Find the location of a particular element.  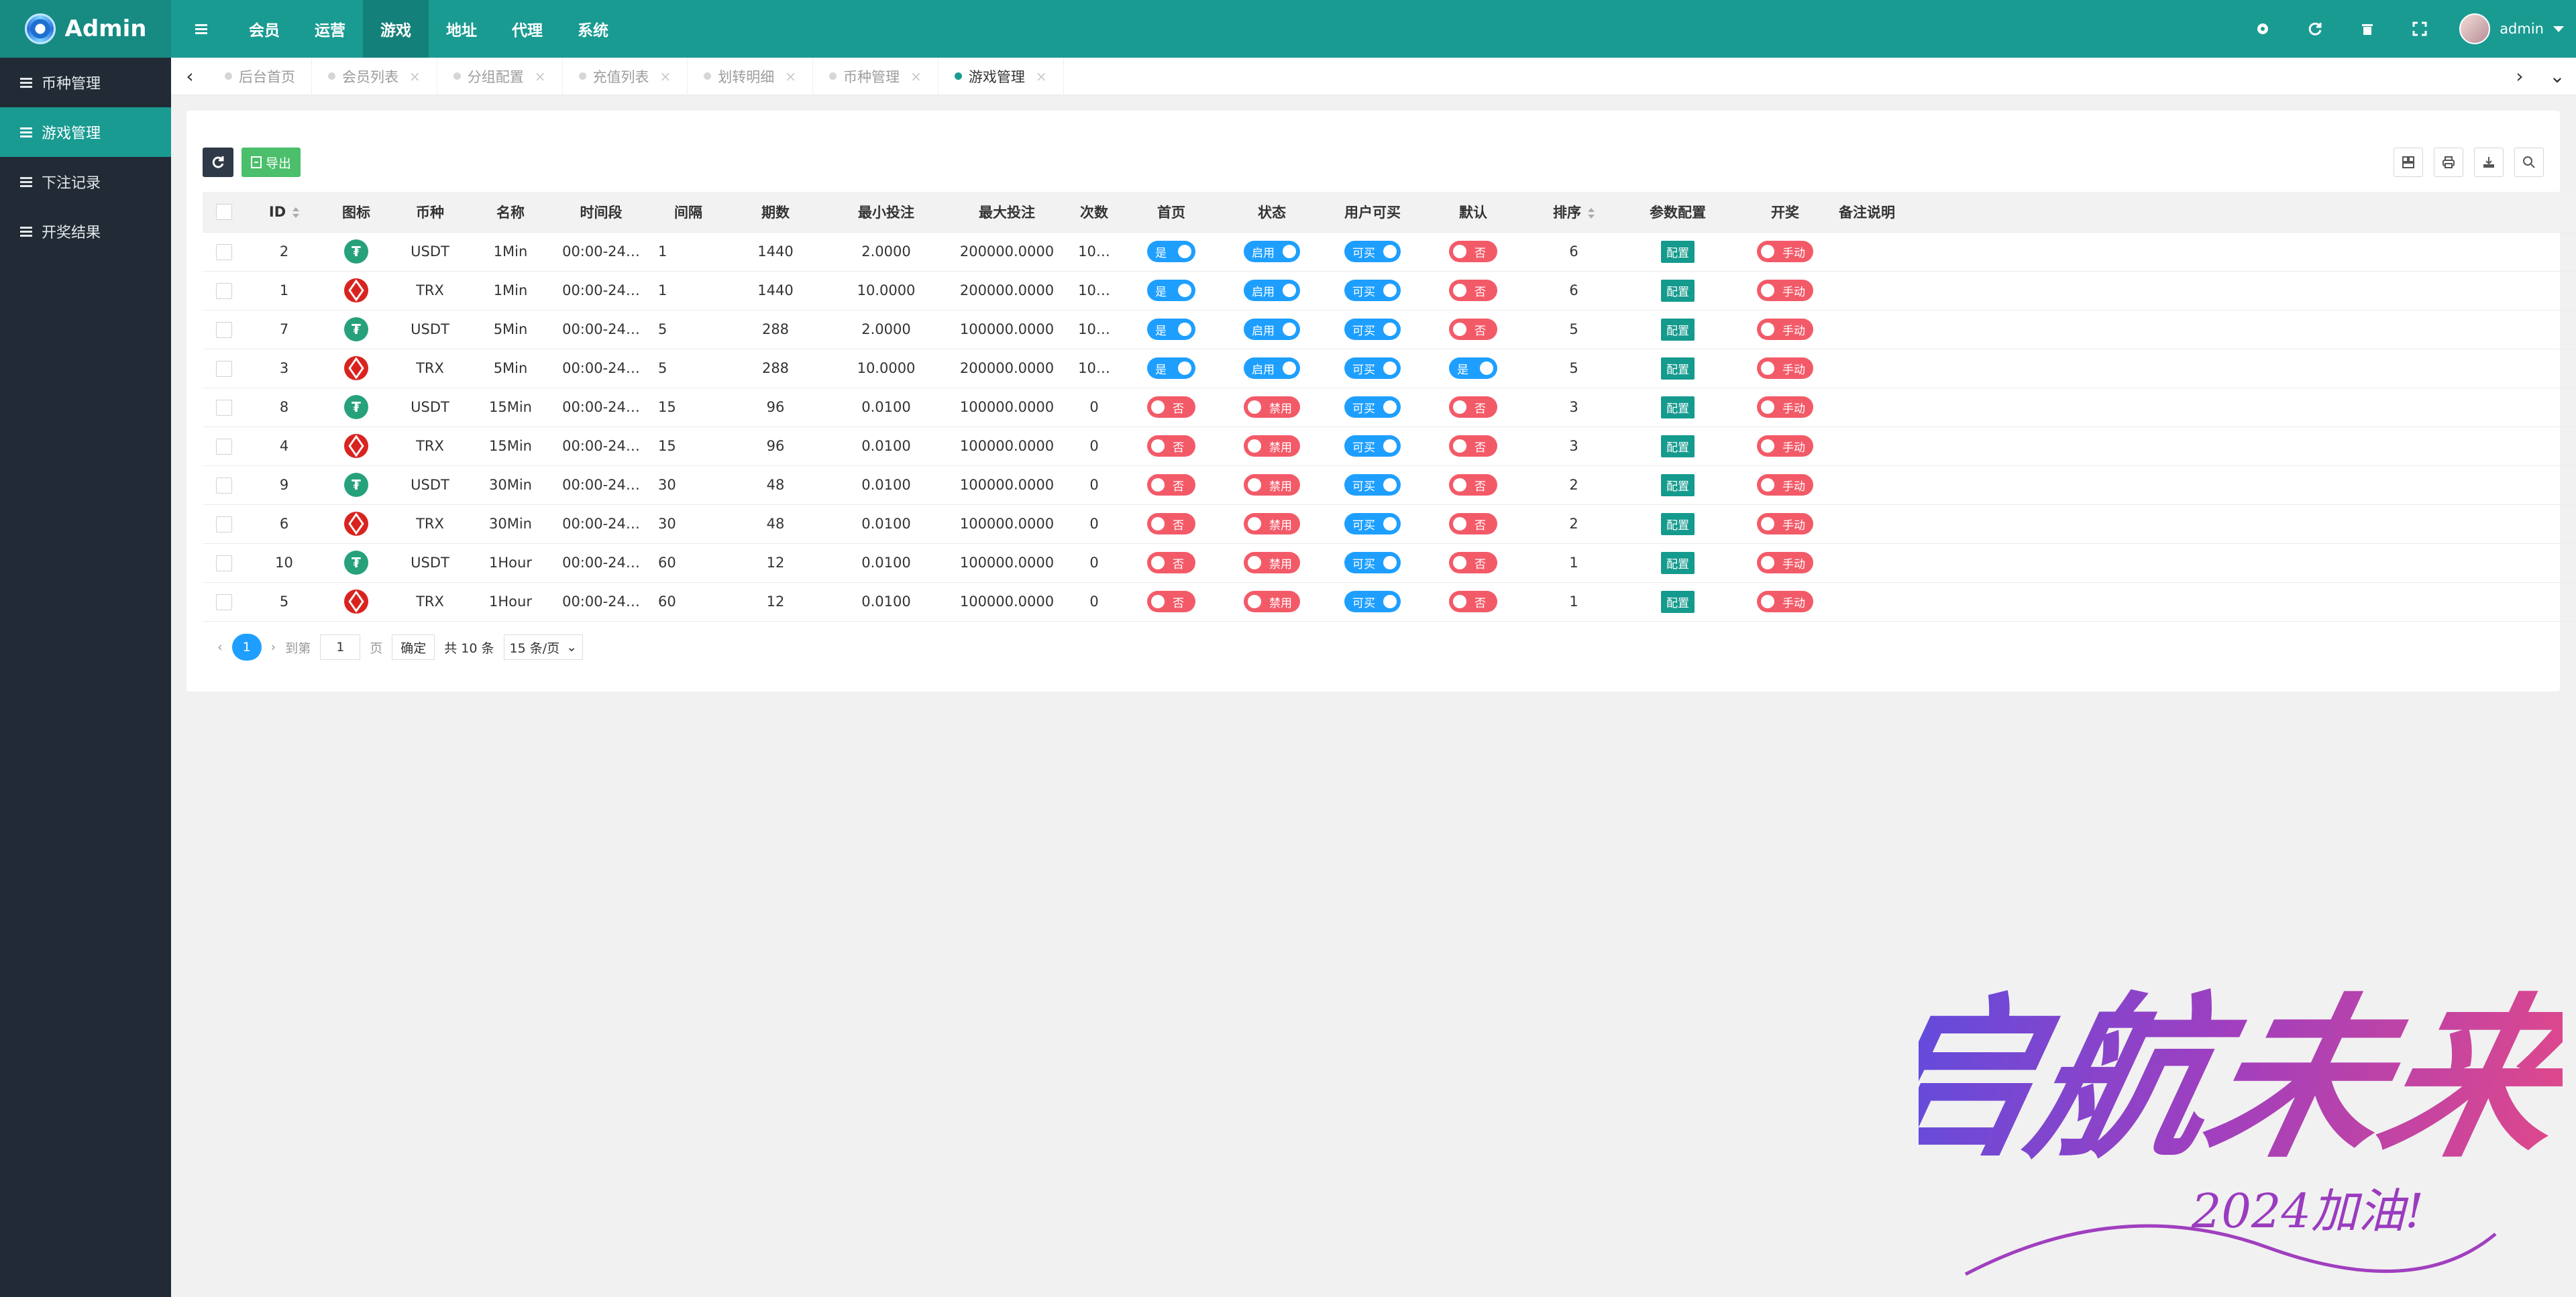

refresh-page-button is located at coordinates (2315, 29).